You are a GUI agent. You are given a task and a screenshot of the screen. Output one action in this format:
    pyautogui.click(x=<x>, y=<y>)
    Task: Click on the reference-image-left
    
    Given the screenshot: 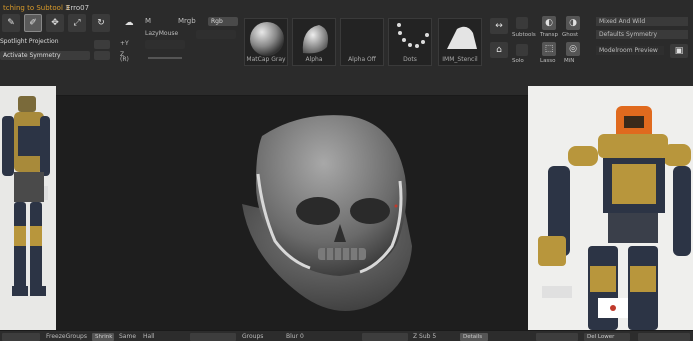 What is the action you would take?
    pyautogui.click(x=28, y=208)
    